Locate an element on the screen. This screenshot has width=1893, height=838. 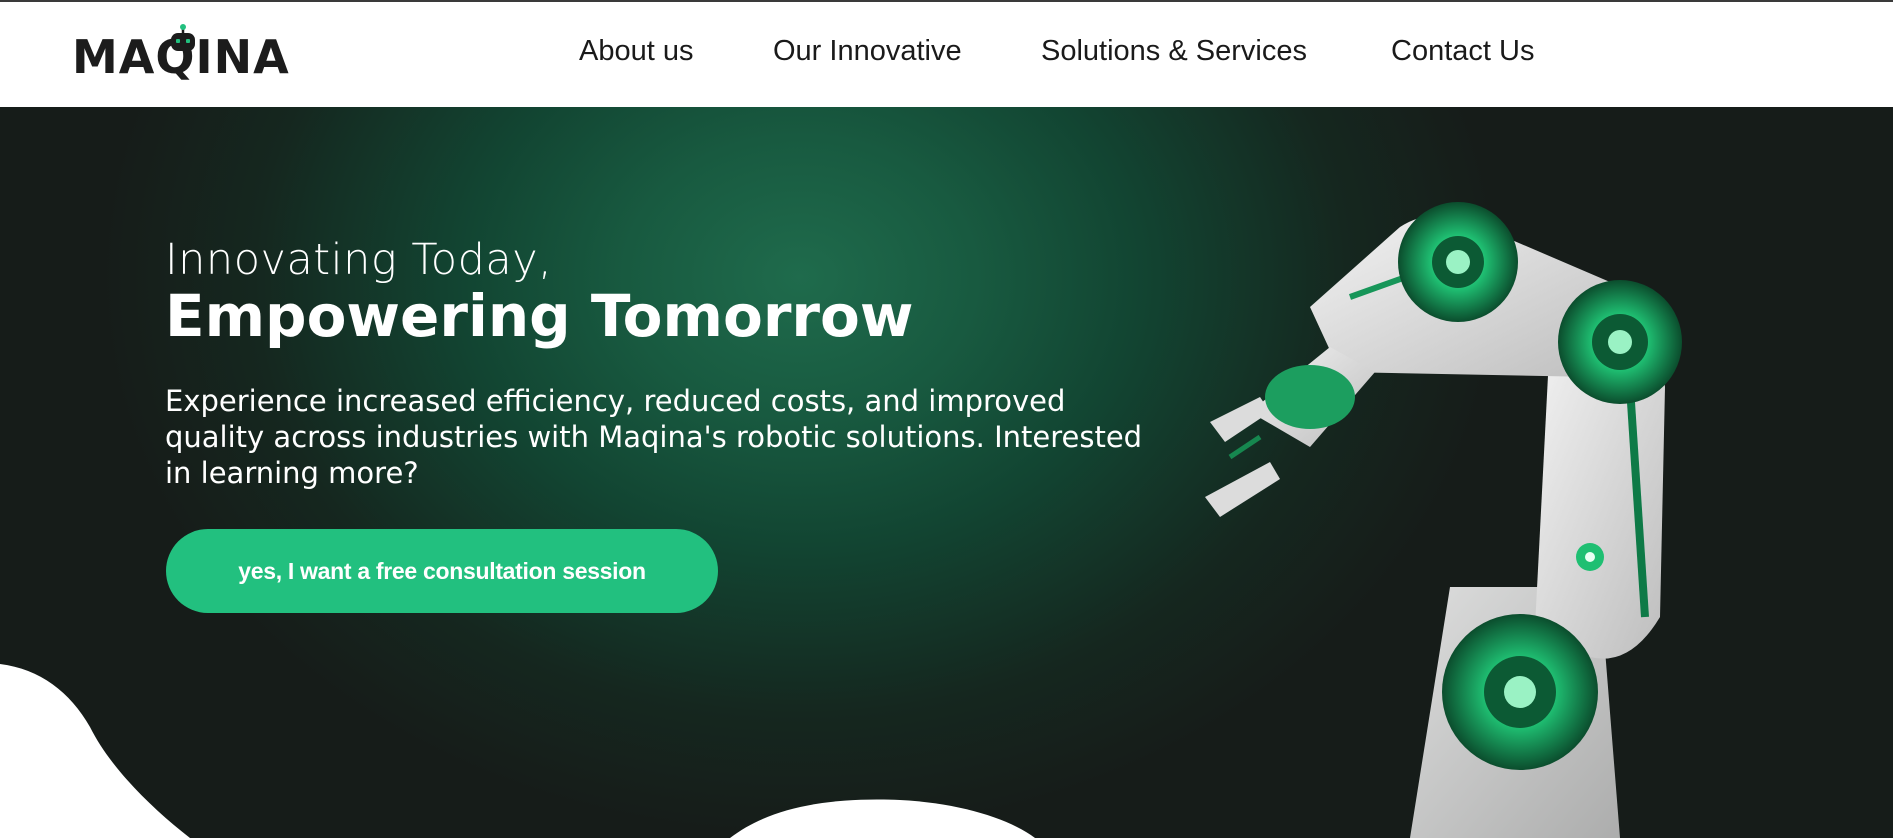
hero-headline-light: Innovating Today, is located at coordinates (359, 260).